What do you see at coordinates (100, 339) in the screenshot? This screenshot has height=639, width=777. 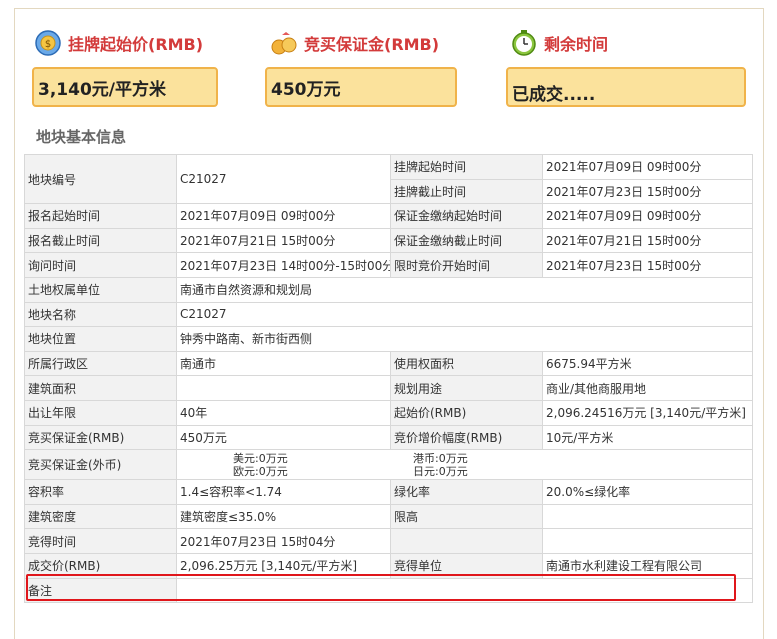 I see `plot-location-label: 地块位置` at bounding box center [100, 339].